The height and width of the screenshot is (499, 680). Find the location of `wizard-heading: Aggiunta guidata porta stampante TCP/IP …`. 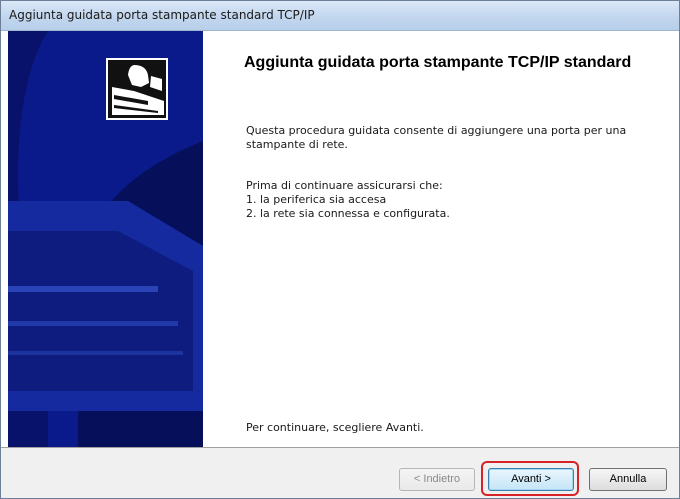

wizard-heading: Aggiunta guidata porta stampante TCP/IP … is located at coordinates (438, 62).